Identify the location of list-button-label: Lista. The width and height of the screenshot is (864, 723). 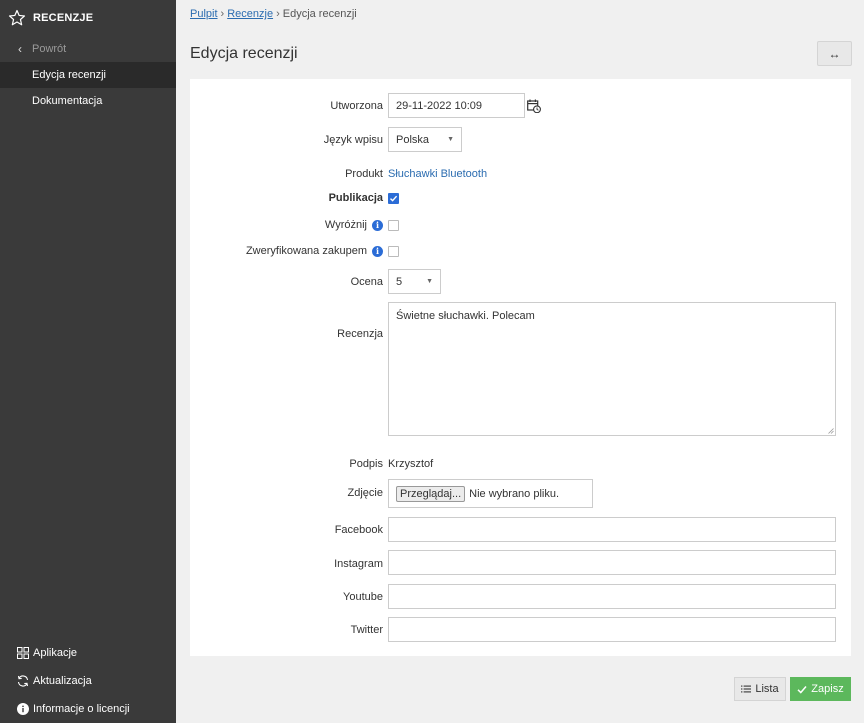
(767, 689).